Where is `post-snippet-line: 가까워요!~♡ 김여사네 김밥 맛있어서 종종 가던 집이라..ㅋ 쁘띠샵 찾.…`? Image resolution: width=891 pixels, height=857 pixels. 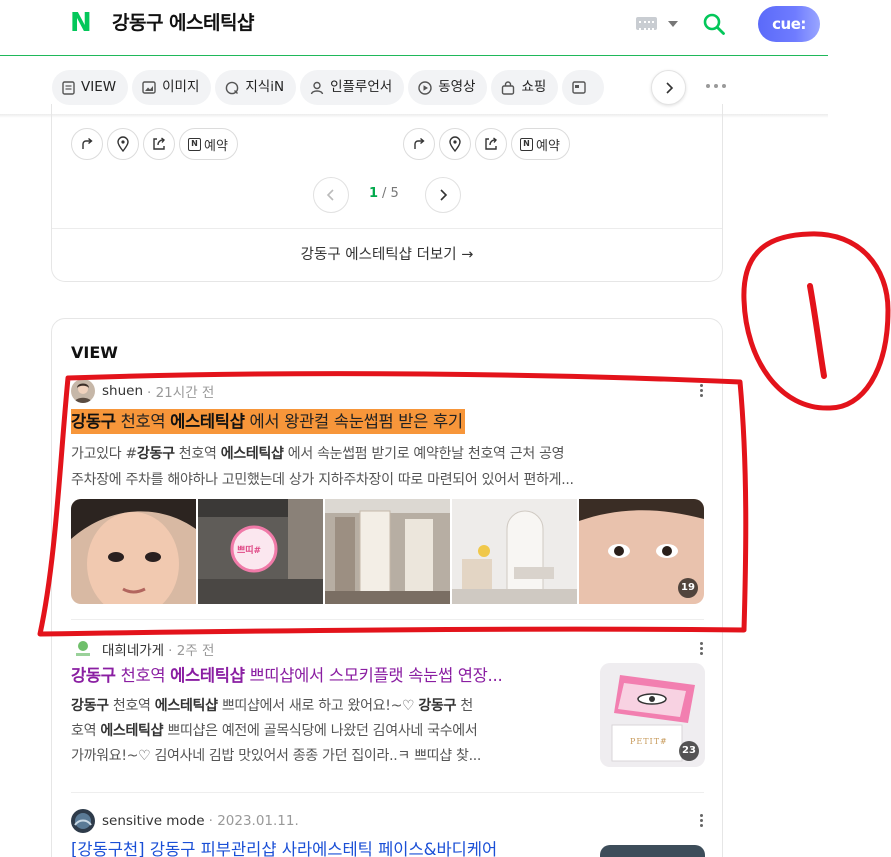
post-snippet-line: 가까워요!~♡ 김여사네 김밥 맛있어서 종종 가던 집이라..ㅋ 쁘띠샵 찾.… is located at coordinates (276, 756).